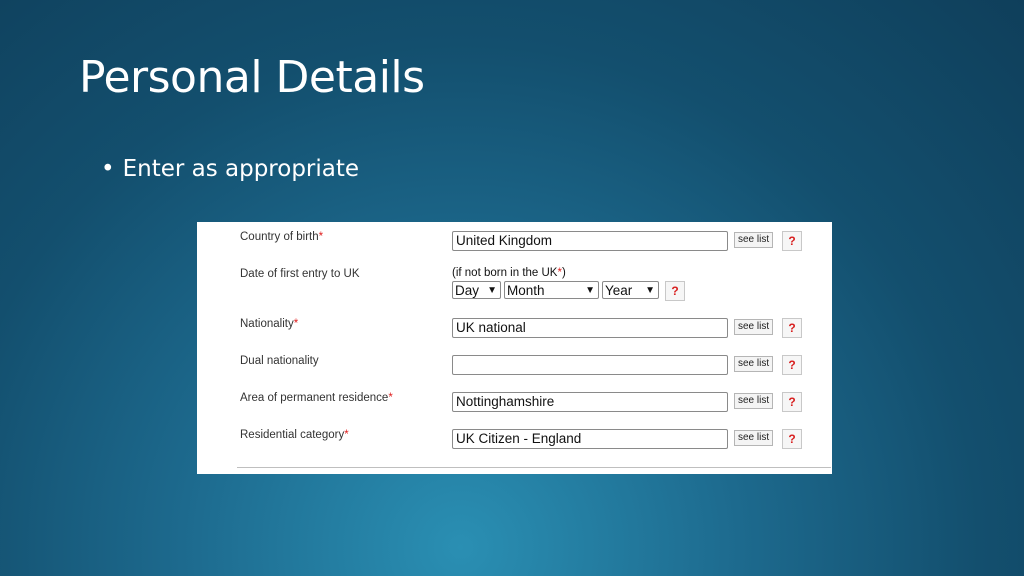  Describe the element at coordinates (551, 290) in the screenshot. I see `month-select: Month ▼` at that location.